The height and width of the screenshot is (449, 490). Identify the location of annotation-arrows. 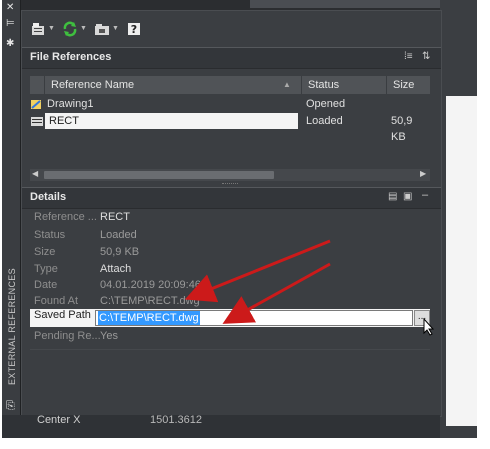
(257, 281).